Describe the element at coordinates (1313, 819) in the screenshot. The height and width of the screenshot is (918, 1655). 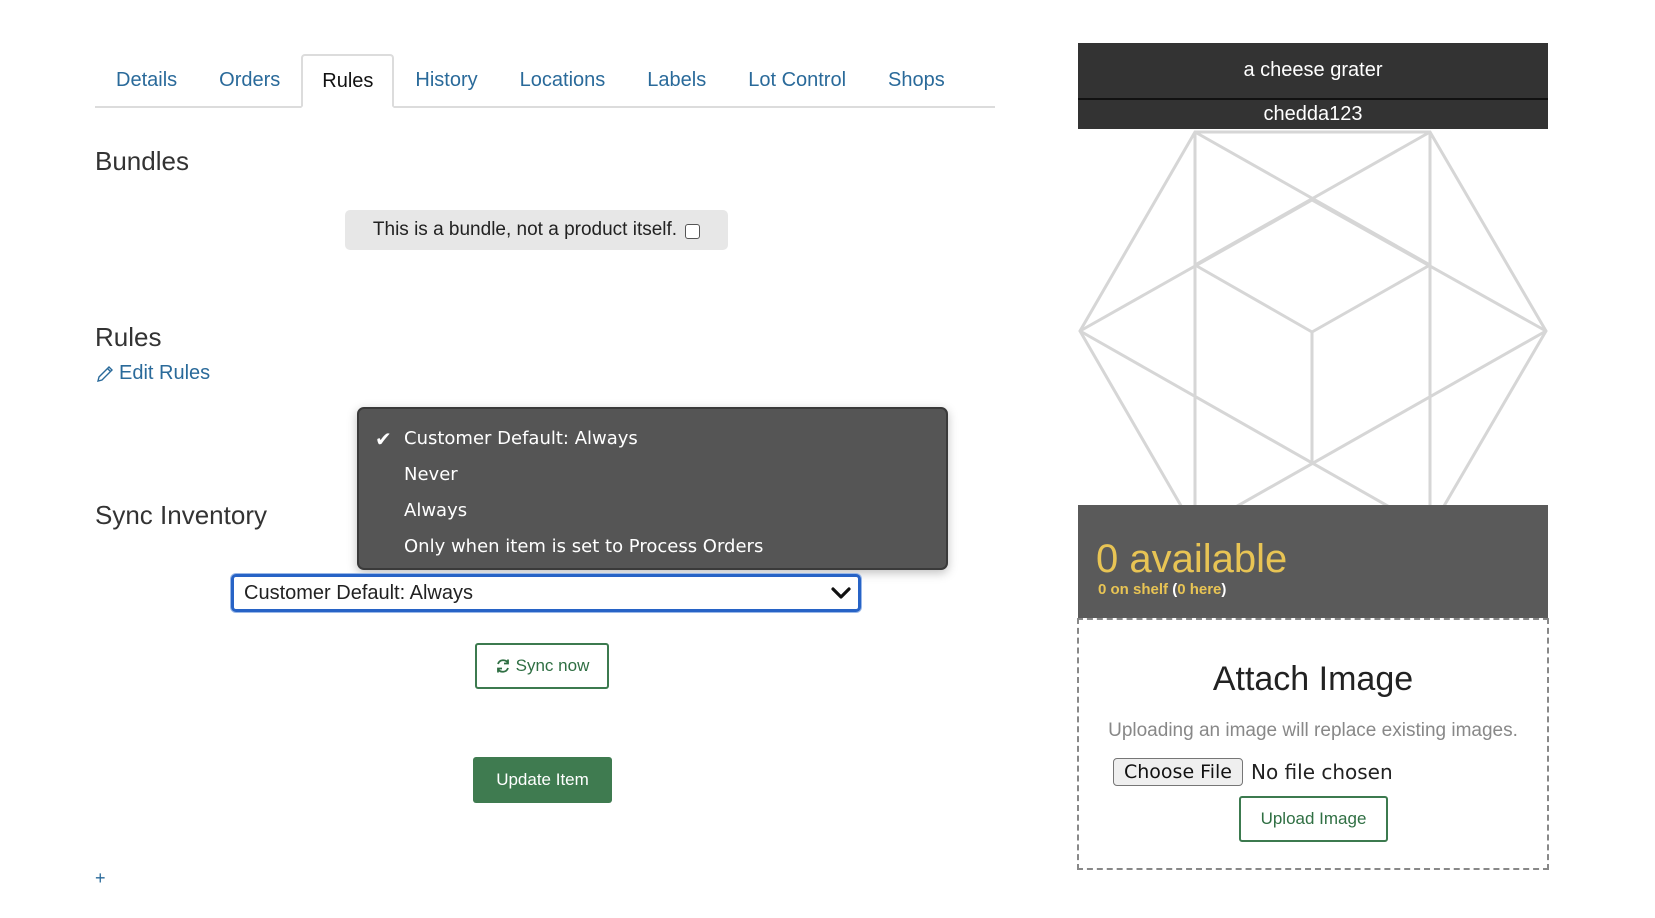
I see `upload-image-button: Upload Image` at that location.